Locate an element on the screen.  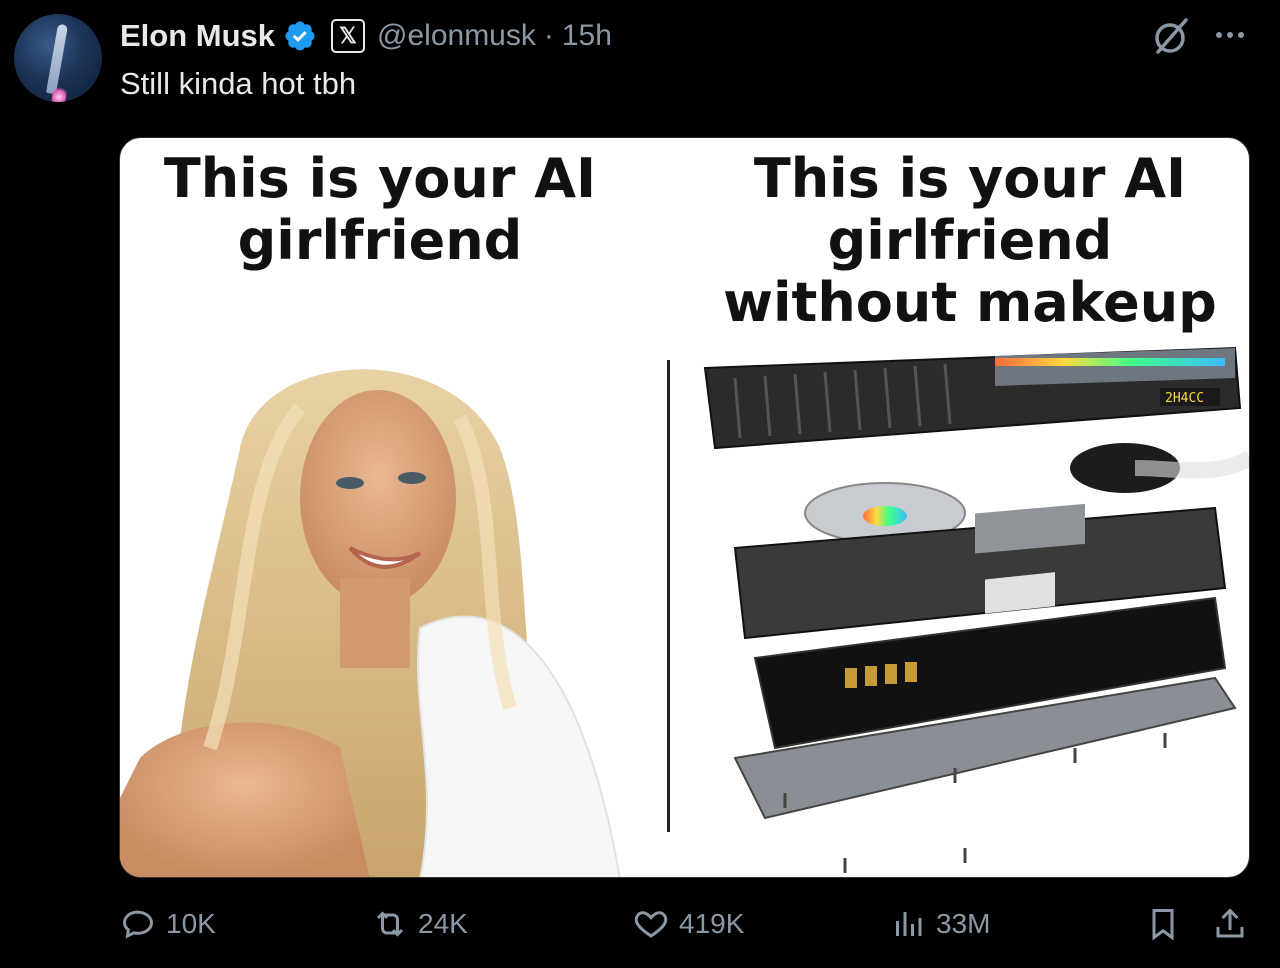
views-button: 33M is located at coordinates (940, 924).